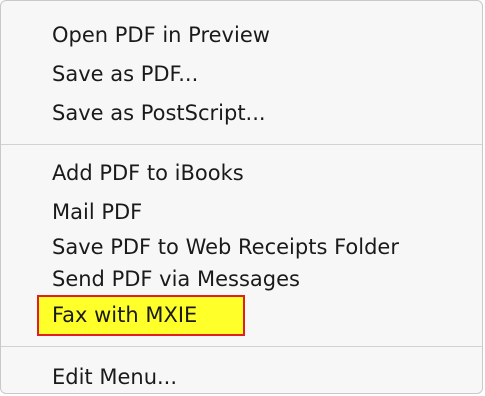  What do you see at coordinates (176, 279) in the screenshot?
I see `menu-item-send-pdf-via-messages: Send PDF via Messages` at bounding box center [176, 279].